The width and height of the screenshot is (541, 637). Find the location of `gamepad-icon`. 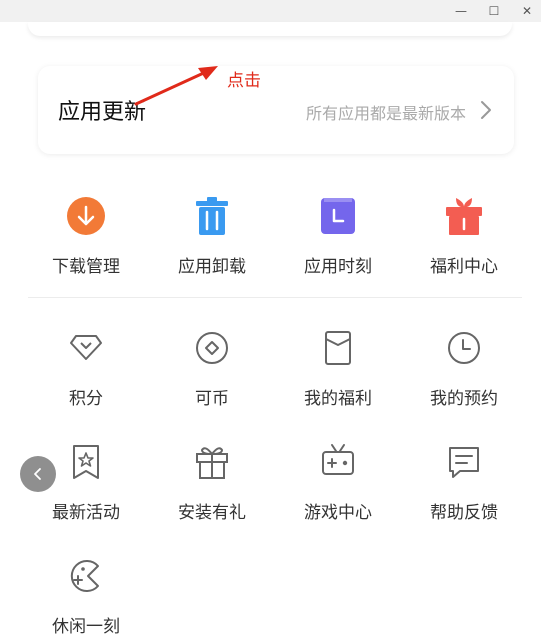

gamepad-icon is located at coordinates (338, 459).